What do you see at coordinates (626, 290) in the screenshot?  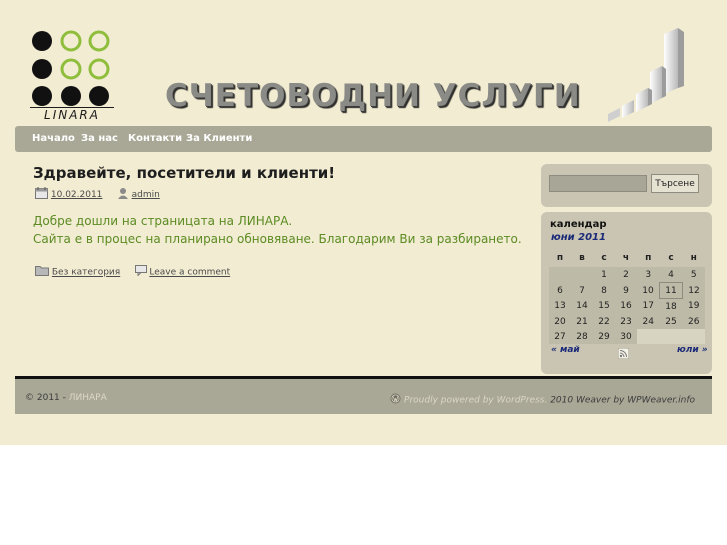 I see `calendar-day-cell: 9` at bounding box center [626, 290].